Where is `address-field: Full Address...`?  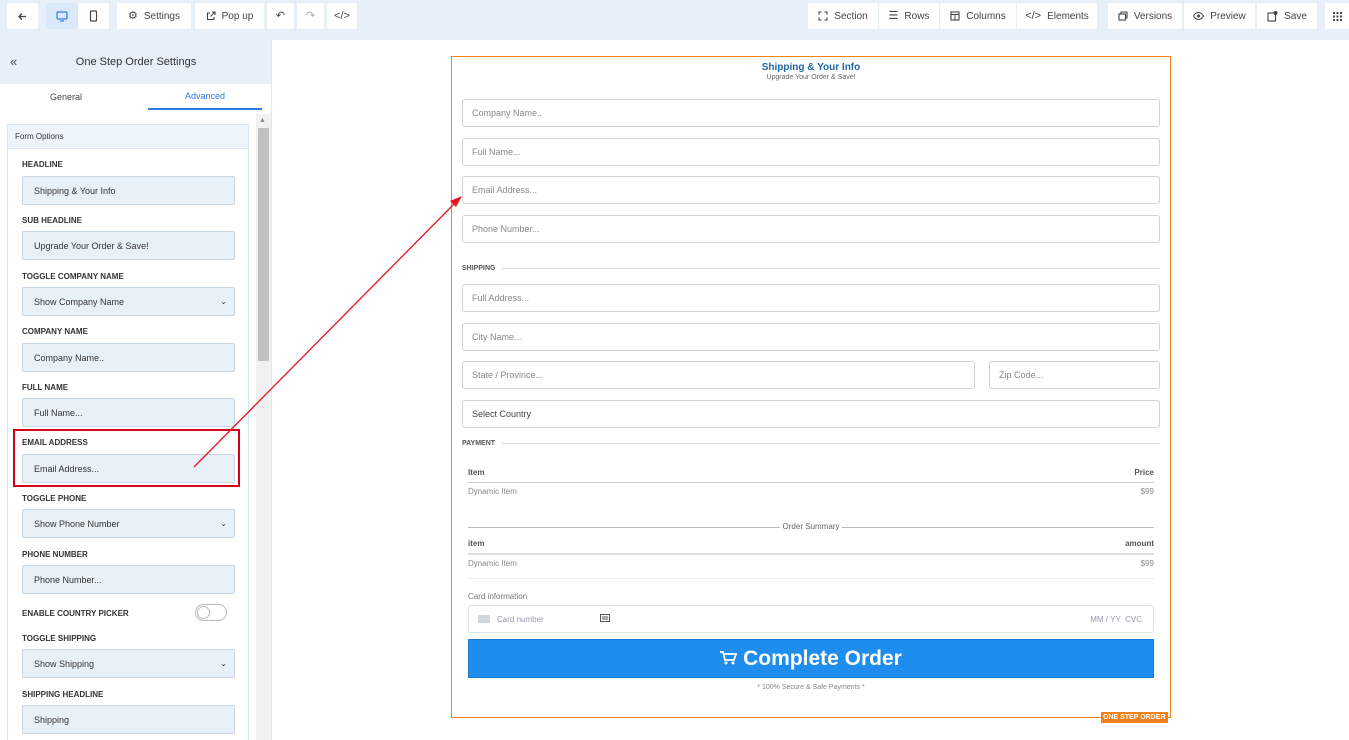
address-field: Full Address... is located at coordinates (811, 298).